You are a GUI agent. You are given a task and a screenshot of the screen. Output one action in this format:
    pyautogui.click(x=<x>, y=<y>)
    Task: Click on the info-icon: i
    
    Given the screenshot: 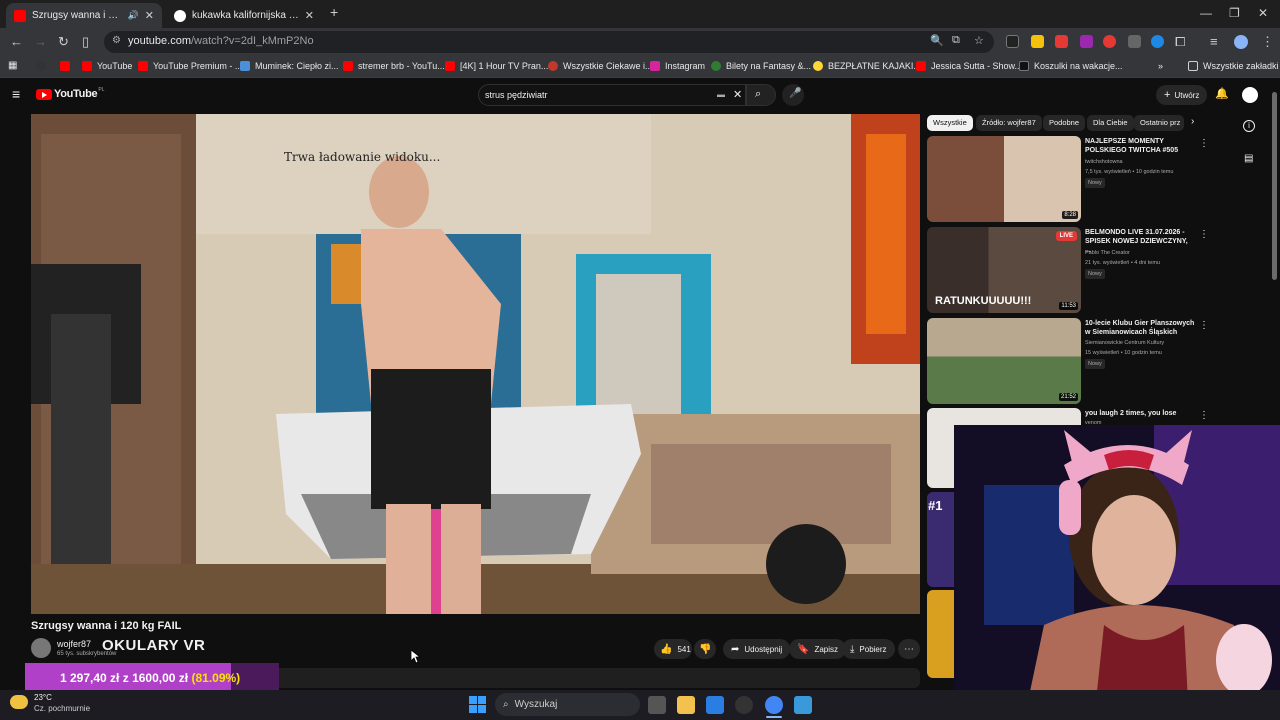 What is the action you would take?
    pyautogui.click(x=1249, y=126)
    